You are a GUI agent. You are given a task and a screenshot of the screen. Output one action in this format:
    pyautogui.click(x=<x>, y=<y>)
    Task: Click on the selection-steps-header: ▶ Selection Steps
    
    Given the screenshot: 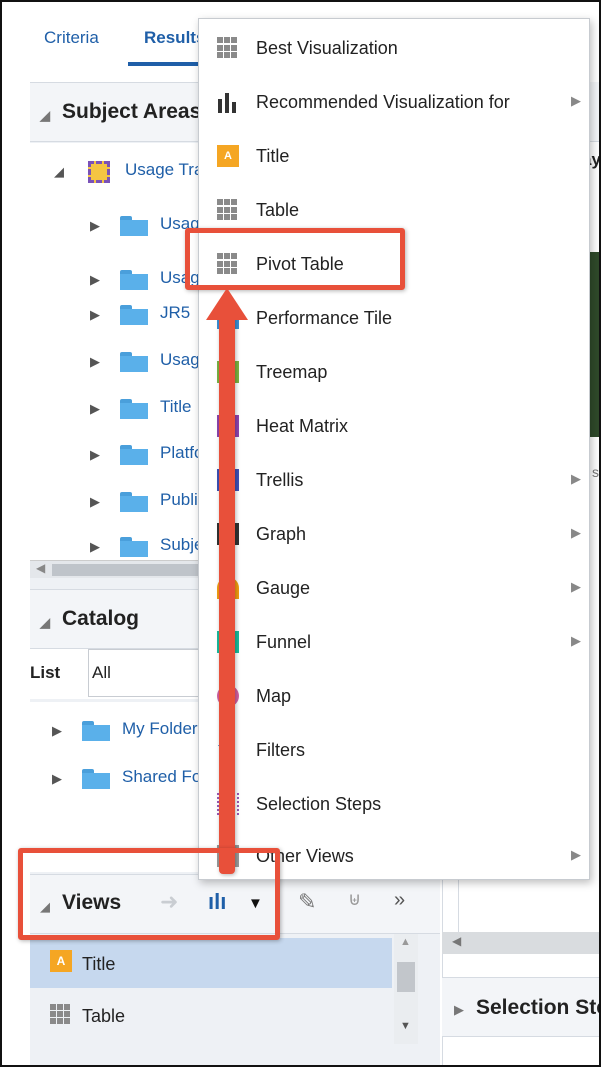 What is the action you would take?
    pyautogui.click(x=520, y=1007)
    